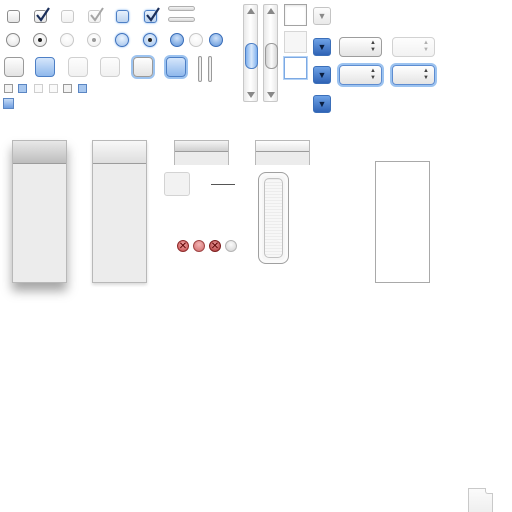  I want to click on checkbox-checked, so click(42, 15).